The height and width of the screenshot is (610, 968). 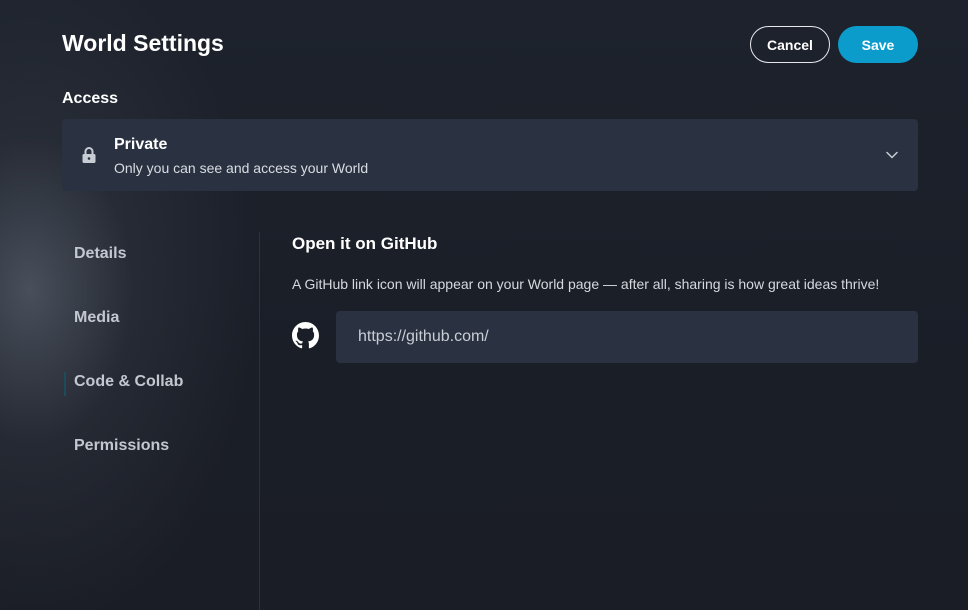 I want to click on sidebar-item-code-collab: Code & Collab, so click(x=128, y=382).